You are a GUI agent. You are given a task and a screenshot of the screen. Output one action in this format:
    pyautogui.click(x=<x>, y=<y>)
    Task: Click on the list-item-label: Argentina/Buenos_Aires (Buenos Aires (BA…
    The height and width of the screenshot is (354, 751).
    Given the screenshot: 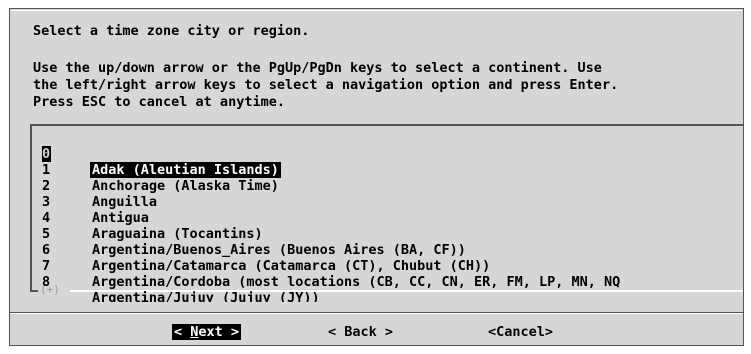 What is the action you would take?
    pyautogui.click(x=279, y=250)
    